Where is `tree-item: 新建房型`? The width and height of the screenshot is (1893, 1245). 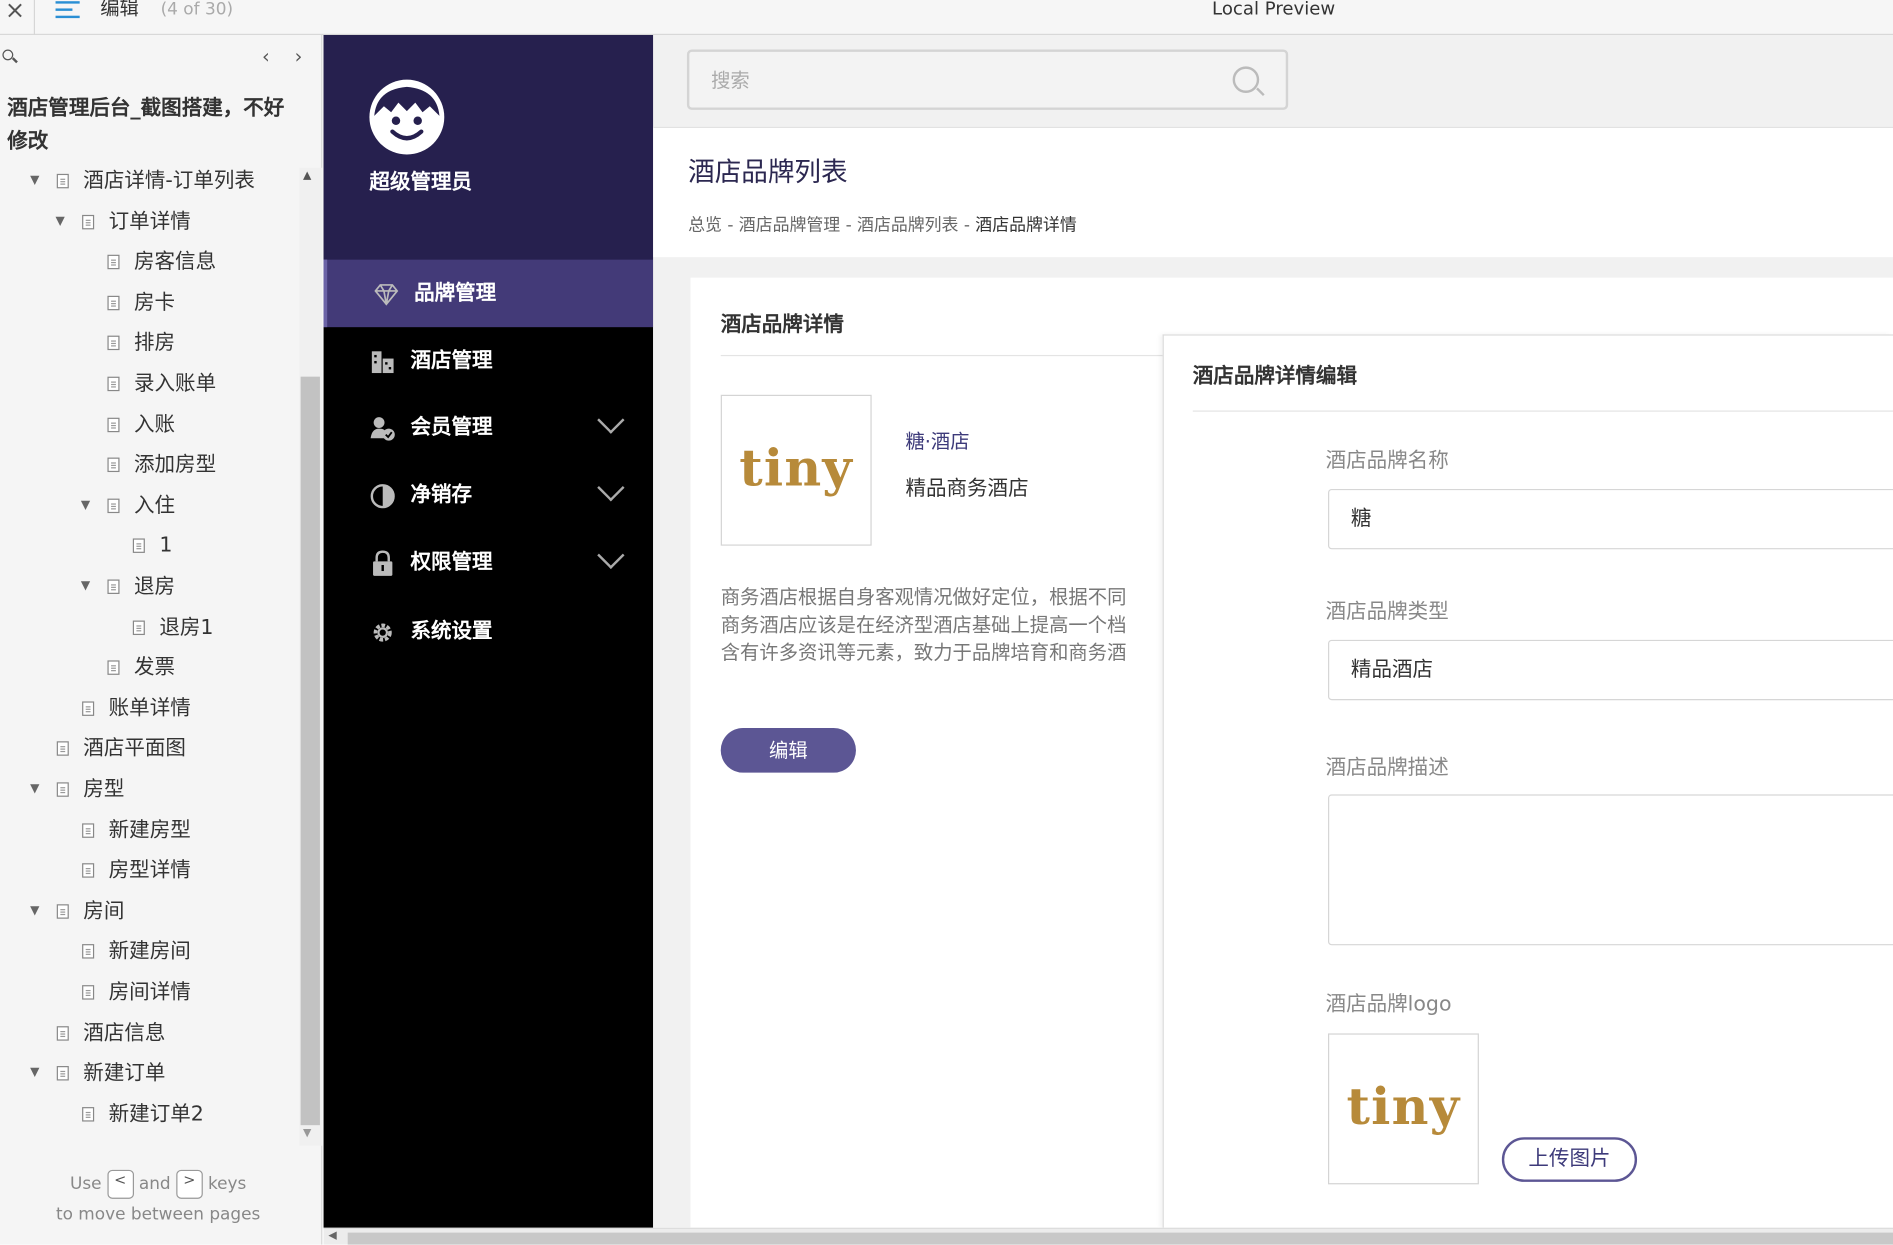
tree-item: 新建房型 is located at coordinates (149, 830).